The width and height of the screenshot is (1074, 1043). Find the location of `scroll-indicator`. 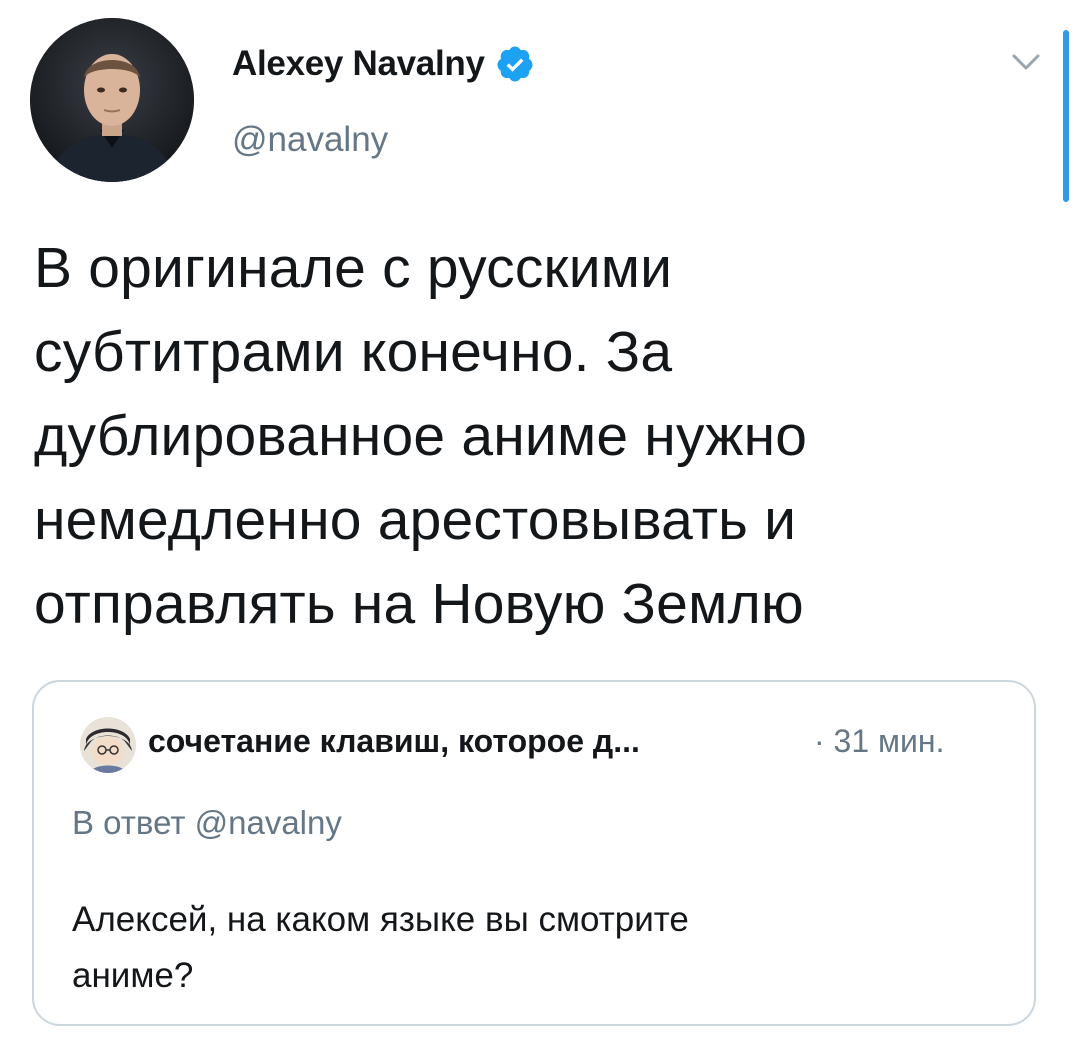

scroll-indicator is located at coordinates (1066, 116).